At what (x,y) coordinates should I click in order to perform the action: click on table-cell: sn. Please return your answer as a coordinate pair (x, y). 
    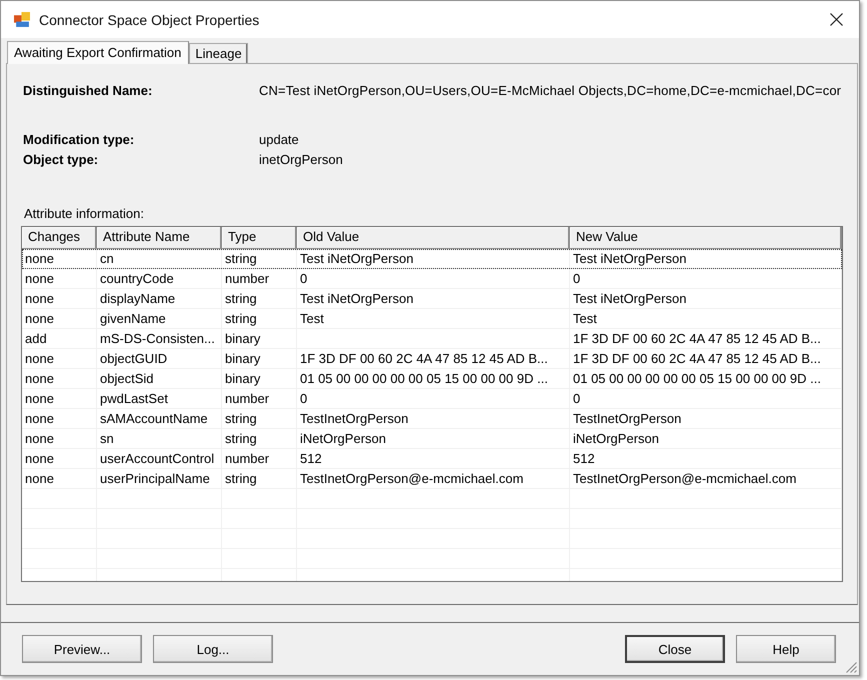
    Looking at the image, I should click on (107, 438).